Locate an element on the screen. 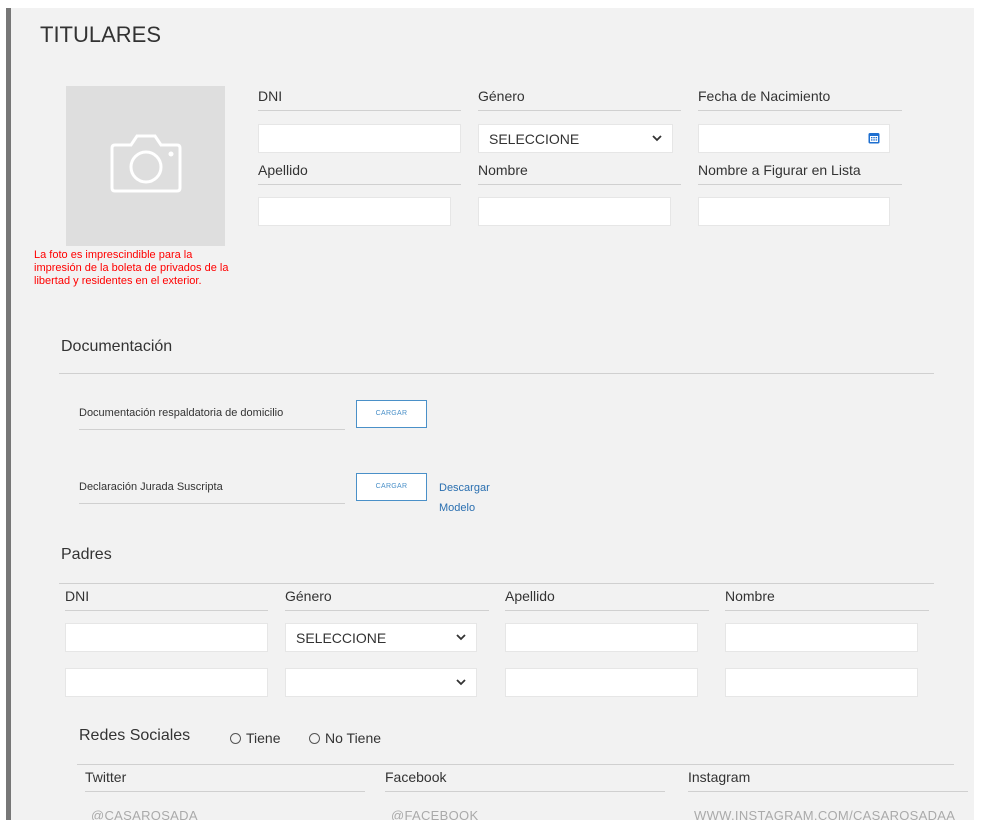 The width and height of the screenshot is (992, 820). nombre-lista-input is located at coordinates (794, 211).